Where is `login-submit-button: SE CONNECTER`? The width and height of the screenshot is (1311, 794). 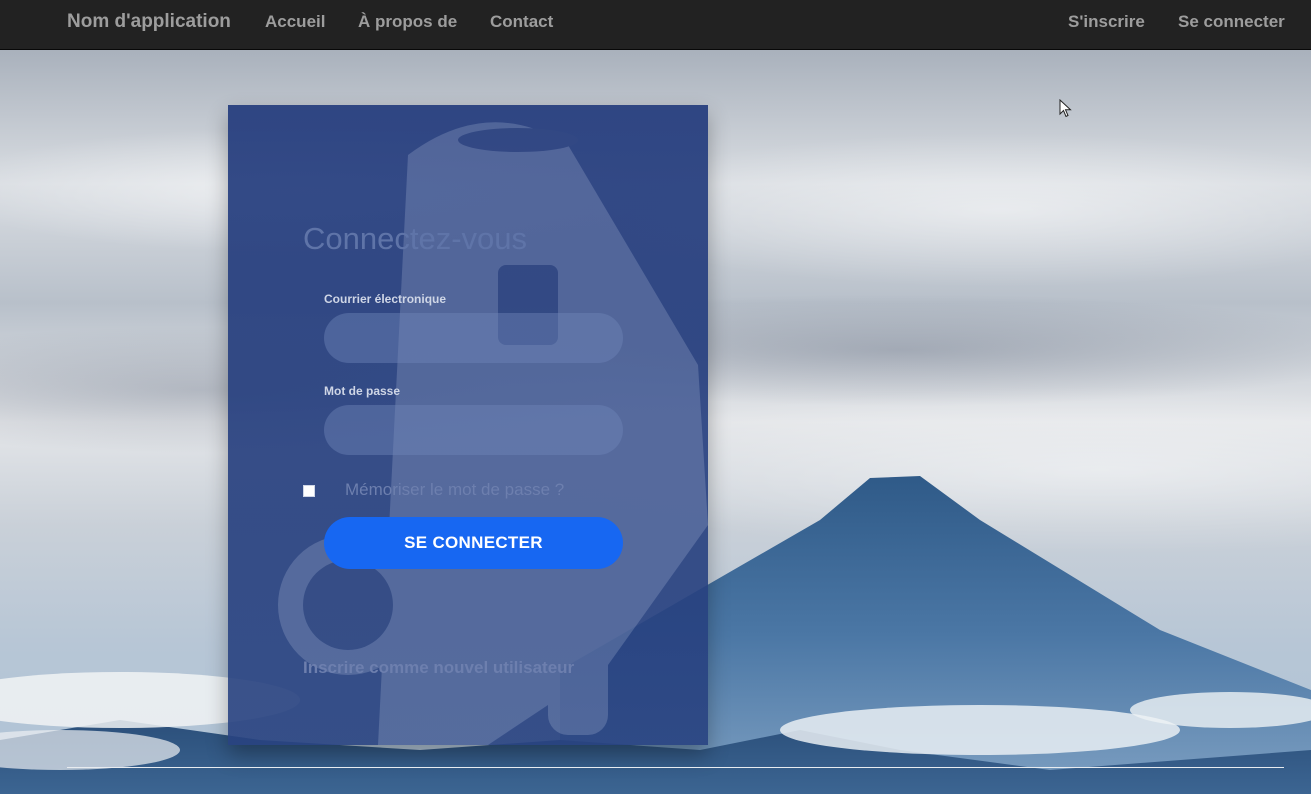
login-submit-button: SE CONNECTER is located at coordinates (473, 543).